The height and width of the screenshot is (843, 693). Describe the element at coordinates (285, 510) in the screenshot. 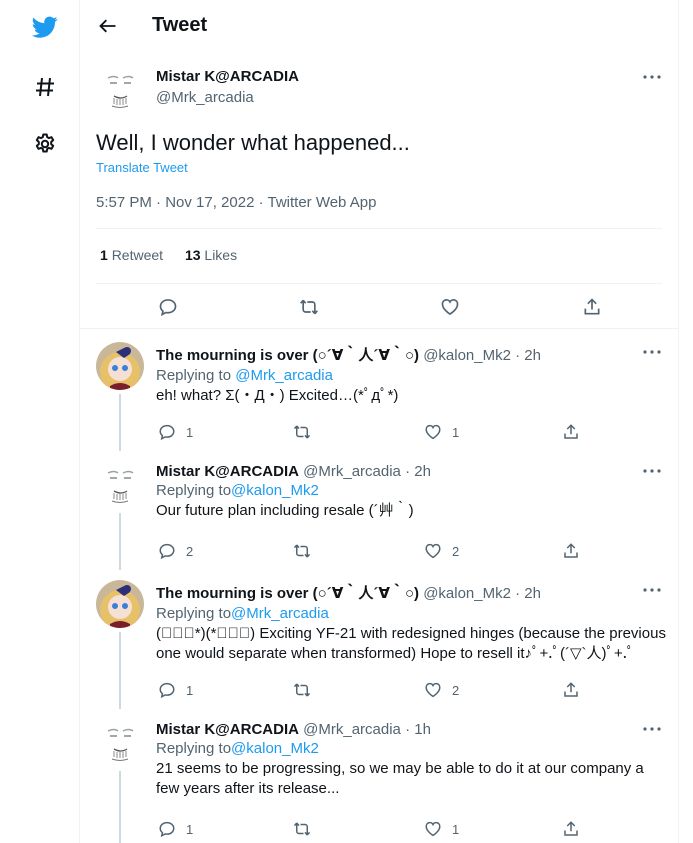

I see `reply-text: Our future plan including resale (´艸｀)` at that location.